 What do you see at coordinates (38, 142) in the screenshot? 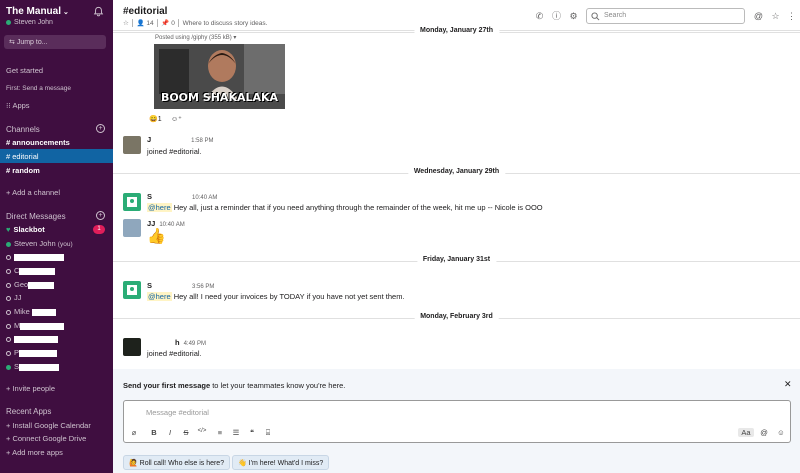
I see `sidebar-channel-announcements: # announcements` at bounding box center [38, 142].